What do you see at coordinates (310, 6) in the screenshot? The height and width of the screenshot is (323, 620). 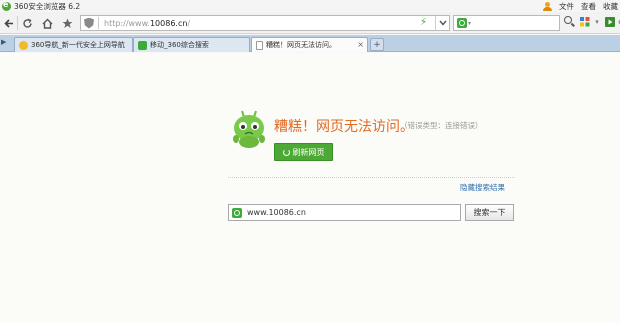 I see `title-bar: 360安全浏览器 6.2 文件 查看 收藏` at bounding box center [310, 6].